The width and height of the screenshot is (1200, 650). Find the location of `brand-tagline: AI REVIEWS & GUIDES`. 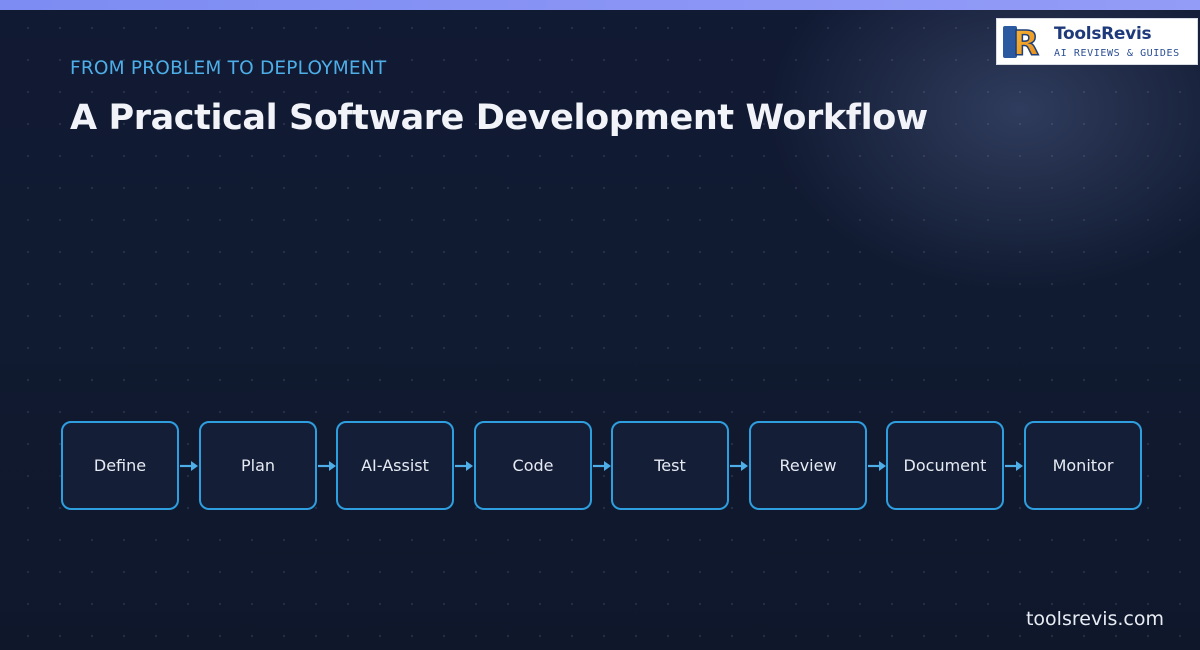

brand-tagline: AI REVIEWS & GUIDES is located at coordinates (1117, 53).